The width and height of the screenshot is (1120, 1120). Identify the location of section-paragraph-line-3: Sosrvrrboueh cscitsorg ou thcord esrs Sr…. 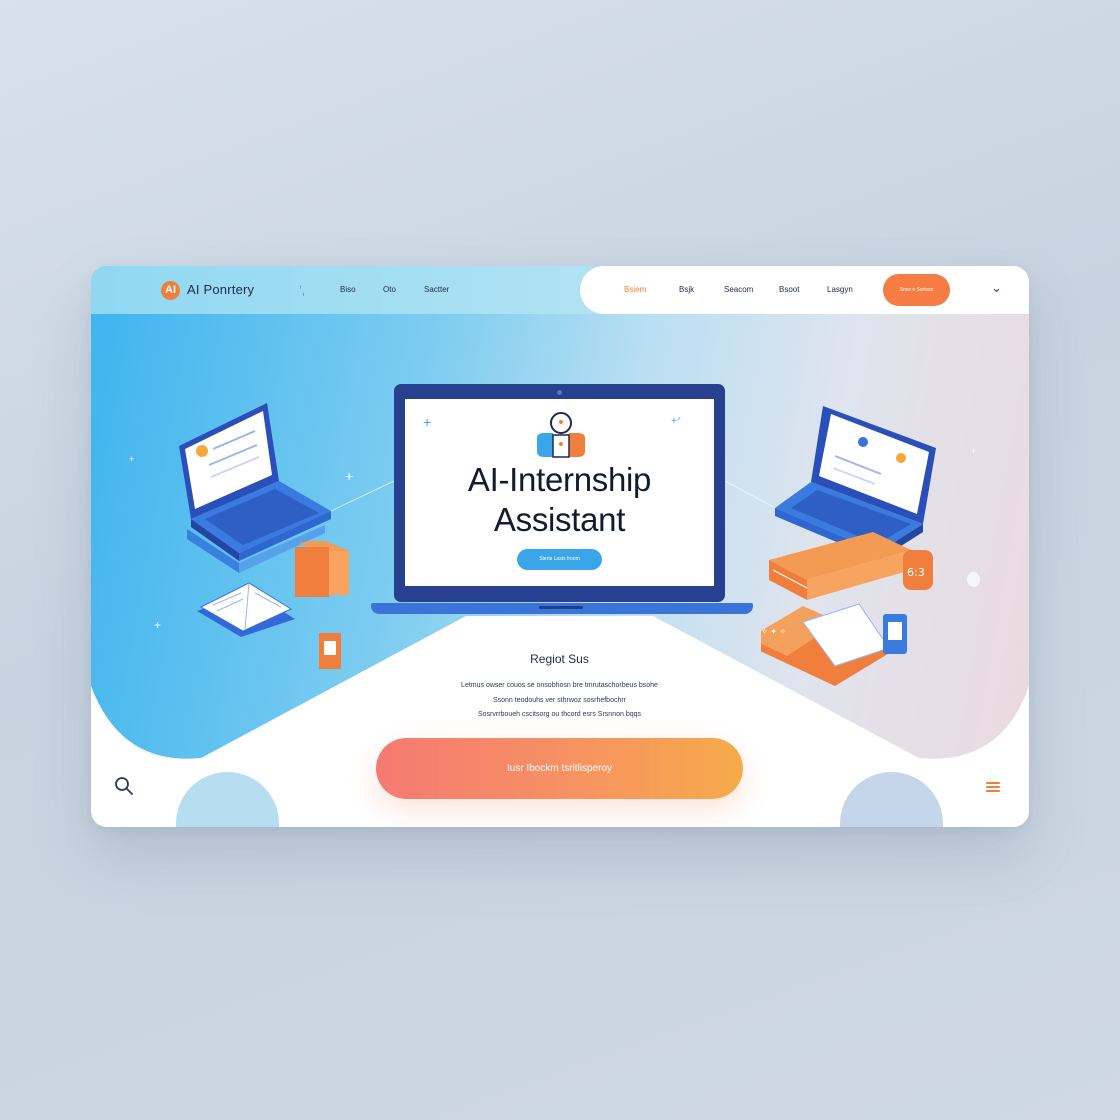
(559, 714).